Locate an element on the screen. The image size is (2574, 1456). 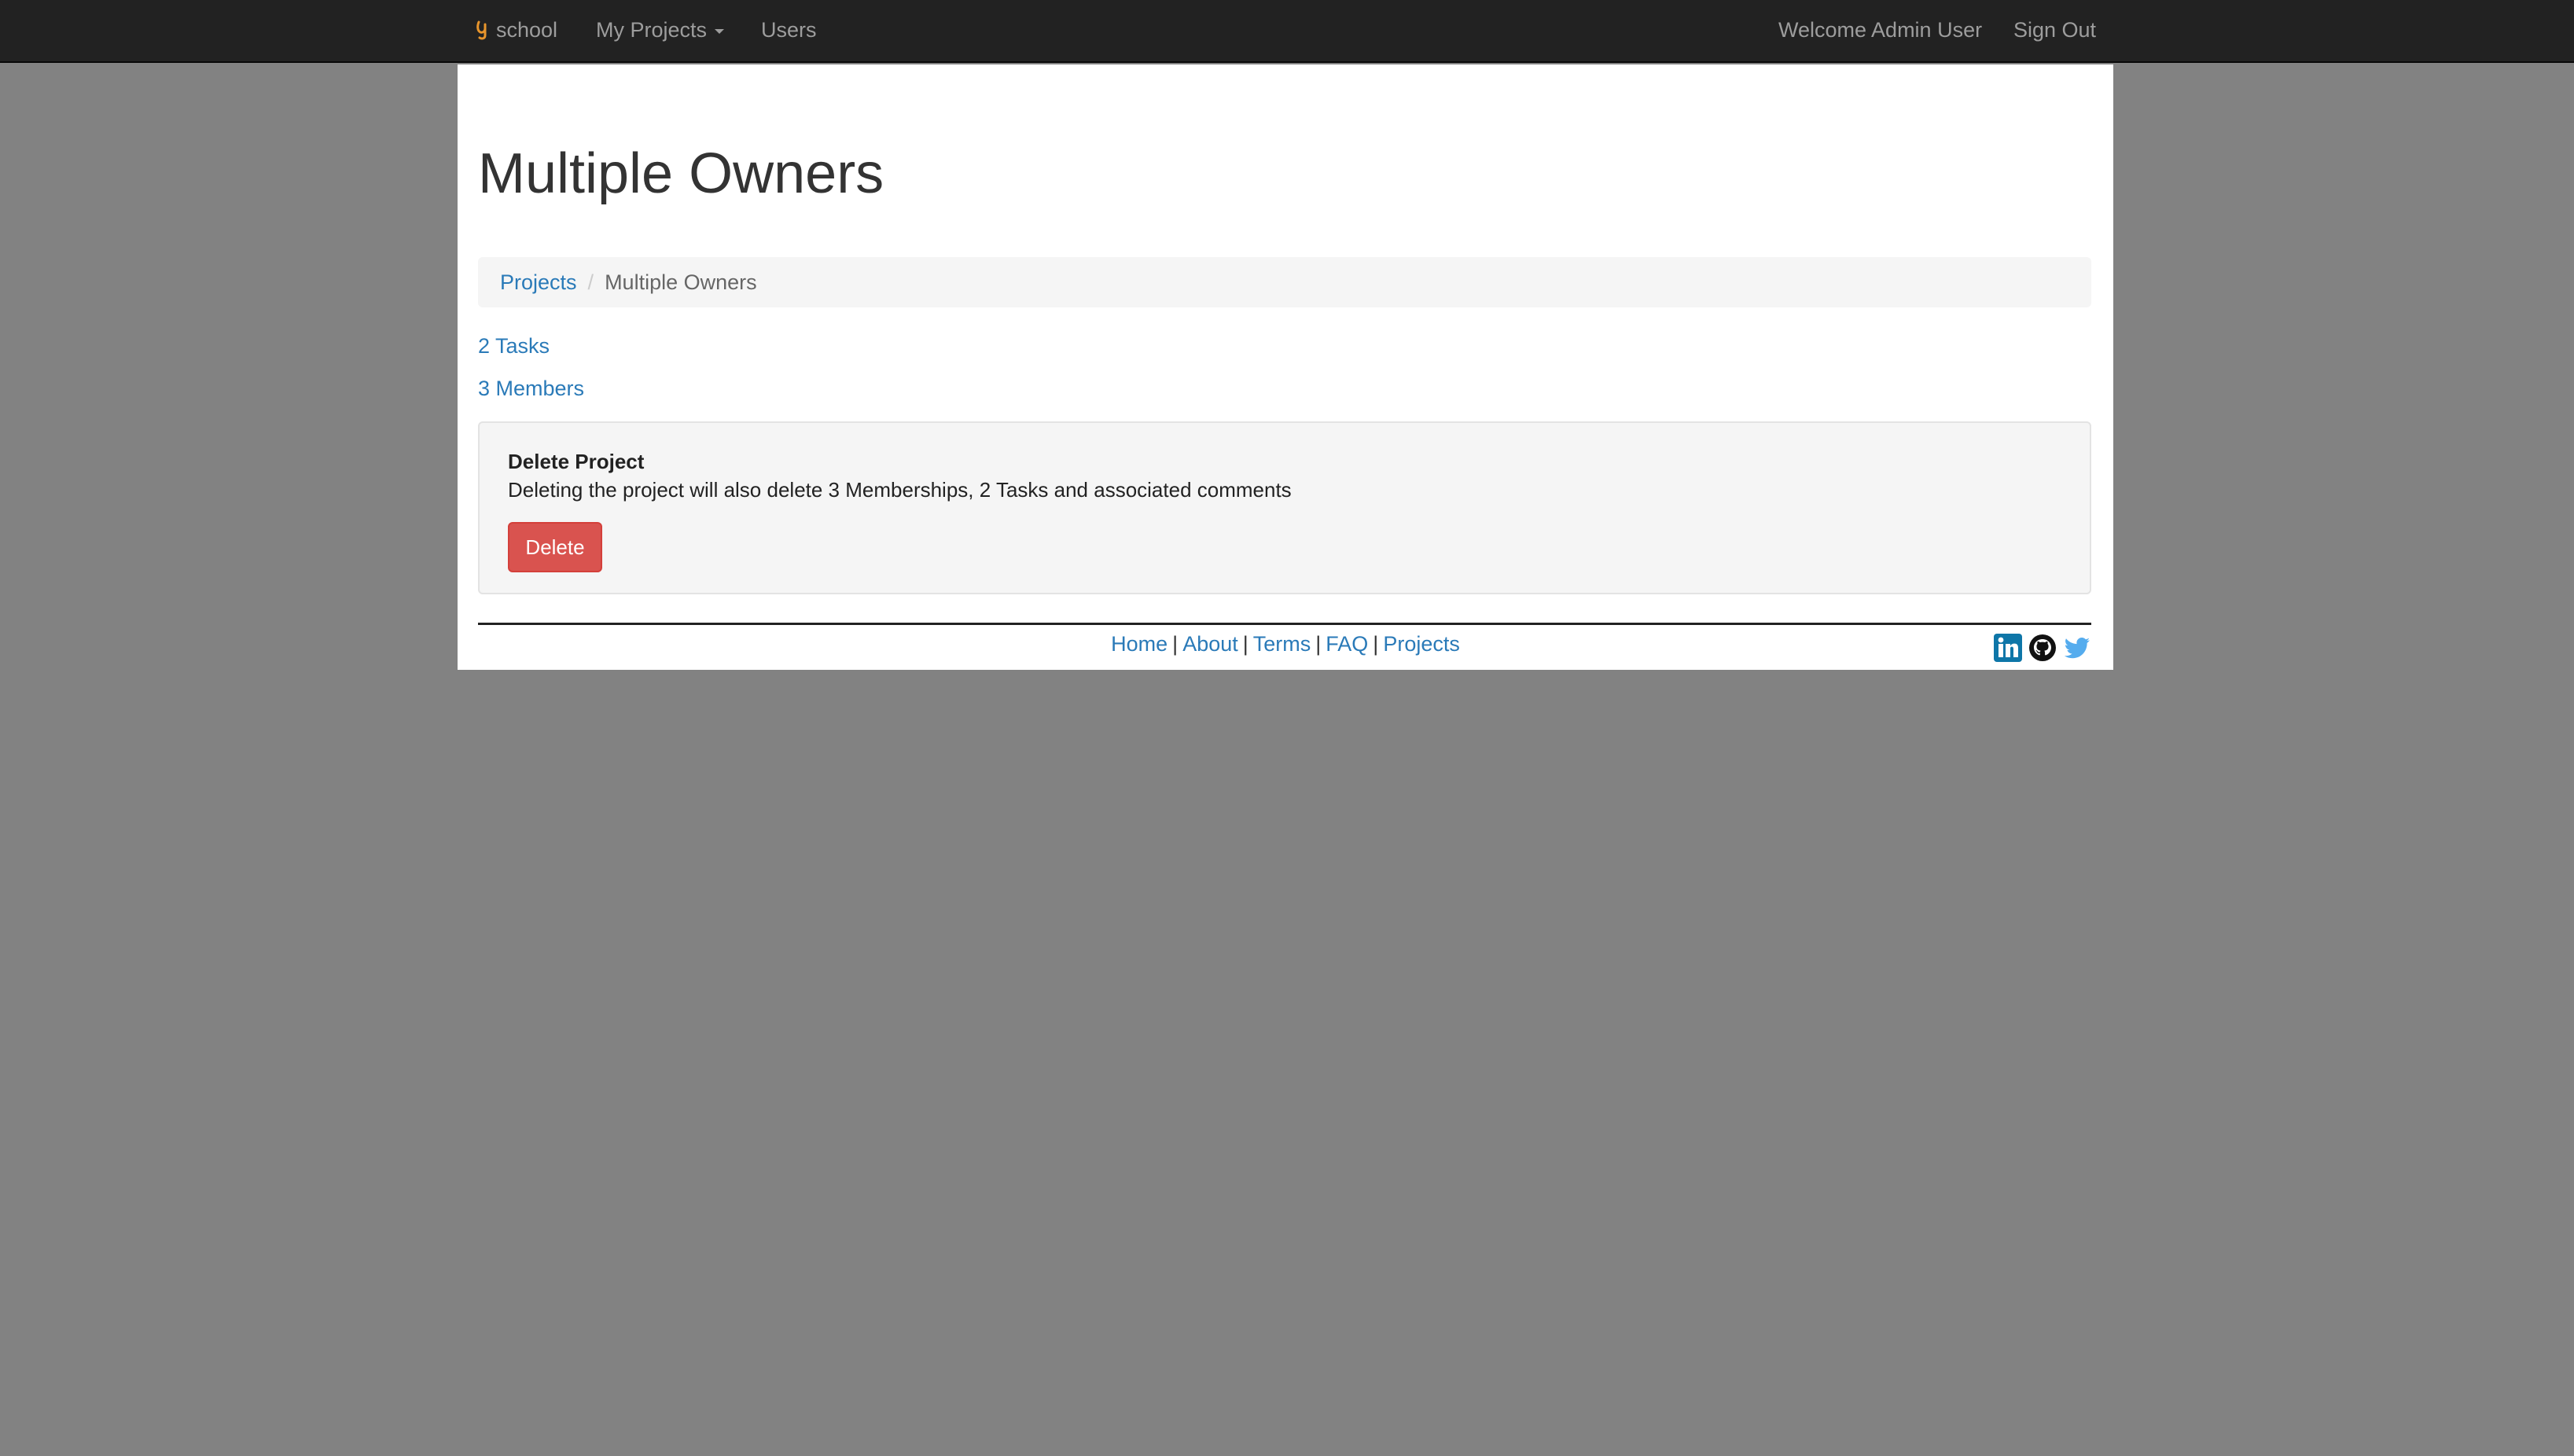
tasks-link: 2 Tasks is located at coordinates (514, 346).